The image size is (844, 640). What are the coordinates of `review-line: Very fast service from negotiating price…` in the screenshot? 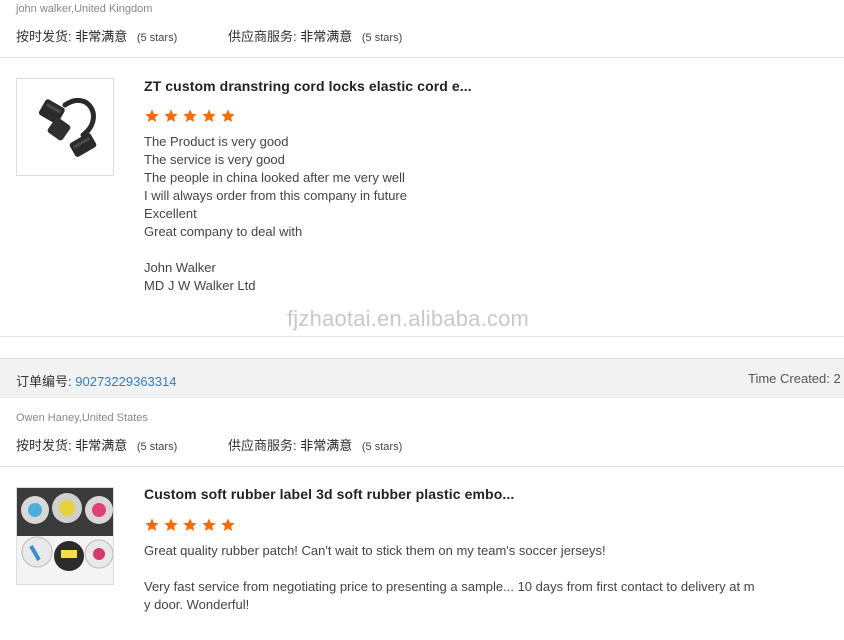 It's located at (449, 586).